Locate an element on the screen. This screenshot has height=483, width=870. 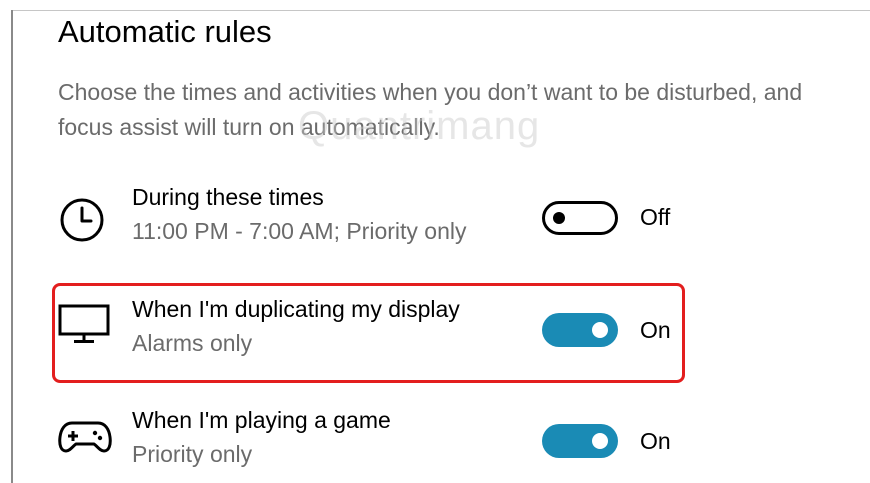
rule-subtitle: Alarms only is located at coordinates (192, 343).